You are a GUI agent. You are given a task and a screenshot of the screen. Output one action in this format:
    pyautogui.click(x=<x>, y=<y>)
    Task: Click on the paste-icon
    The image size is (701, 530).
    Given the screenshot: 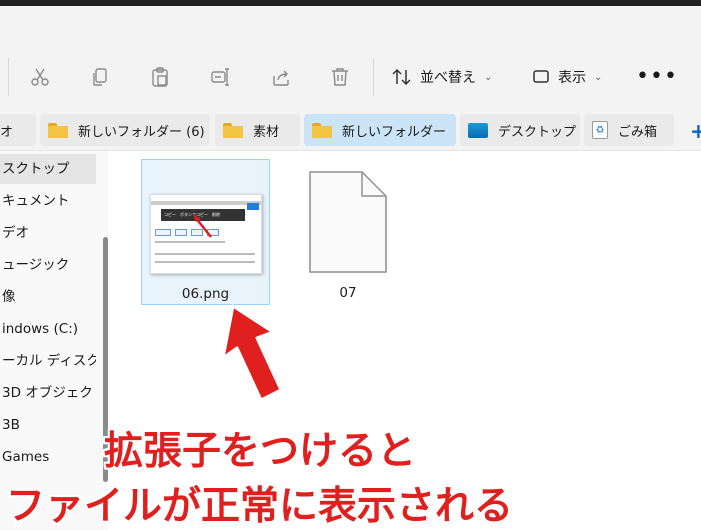 What is the action you would take?
    pyautogui.click(x=160, y=77)
    